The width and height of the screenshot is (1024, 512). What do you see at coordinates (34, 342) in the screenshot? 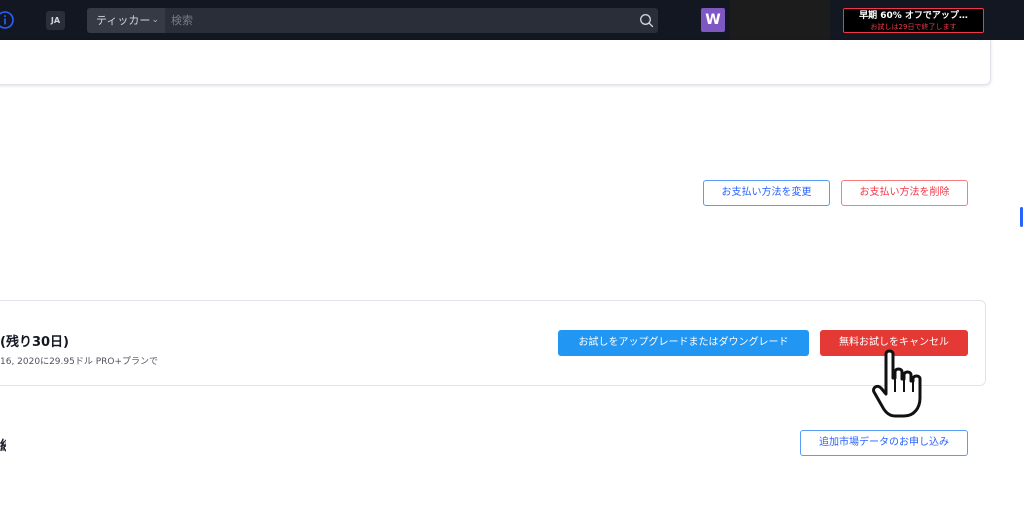
I see `trial-title: (残り30日)` at bounding box center [34, 342].